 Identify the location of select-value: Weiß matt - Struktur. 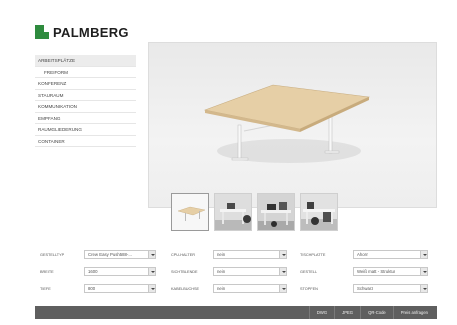
(376, 271).